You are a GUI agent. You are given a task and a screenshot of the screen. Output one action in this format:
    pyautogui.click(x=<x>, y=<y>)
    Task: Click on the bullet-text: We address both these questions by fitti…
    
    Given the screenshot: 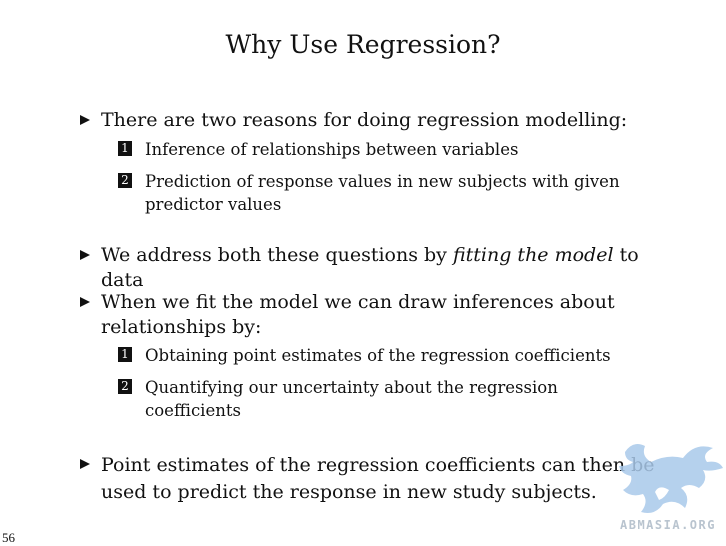 What is the action you would take?
    pyautogui.click(x=391, y=268)
    